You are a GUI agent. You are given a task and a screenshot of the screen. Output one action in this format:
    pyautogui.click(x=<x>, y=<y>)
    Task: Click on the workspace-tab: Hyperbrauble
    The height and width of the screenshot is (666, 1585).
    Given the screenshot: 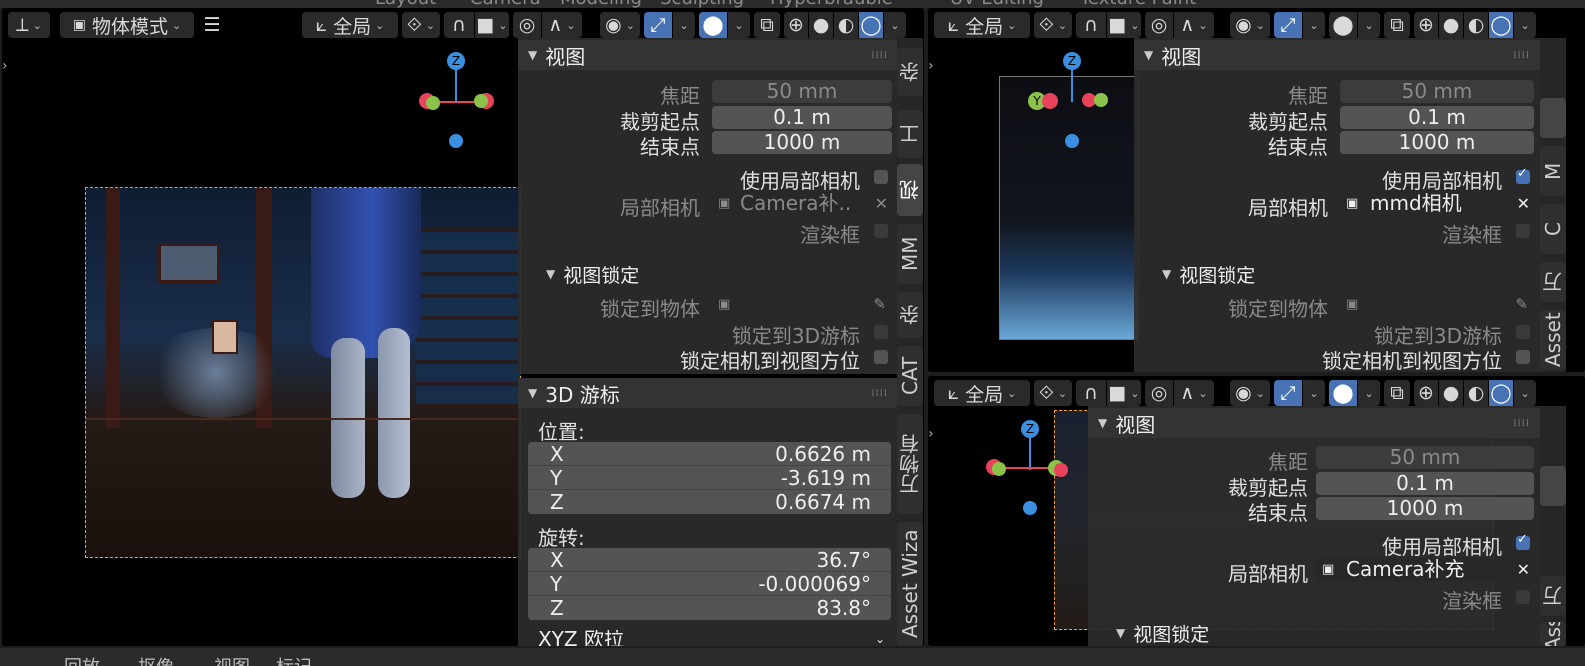 What is the action you would take?
    pyautogui.click(x=831, y=4)
    